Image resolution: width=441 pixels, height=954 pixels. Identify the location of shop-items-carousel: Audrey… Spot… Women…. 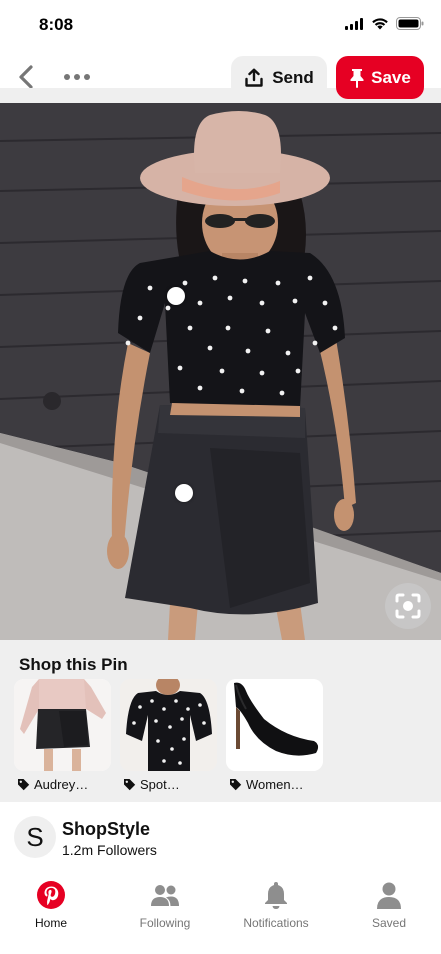
(168, 735).